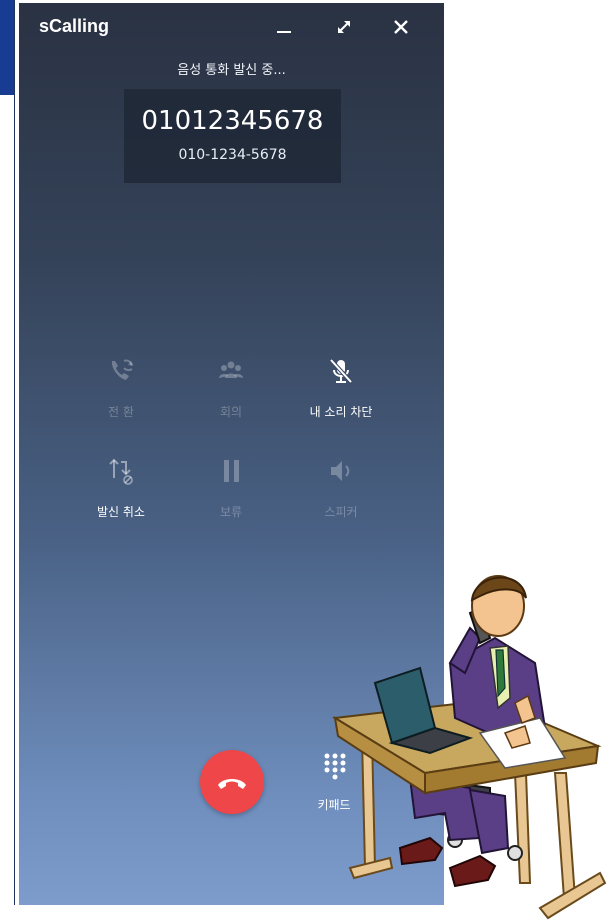 Image resolution: width=608 pixels, height=920 pixels. What do you see at coordinates (7, 47) in the screenshot?
I see `background-app-header` at bounding box center [7, 47].